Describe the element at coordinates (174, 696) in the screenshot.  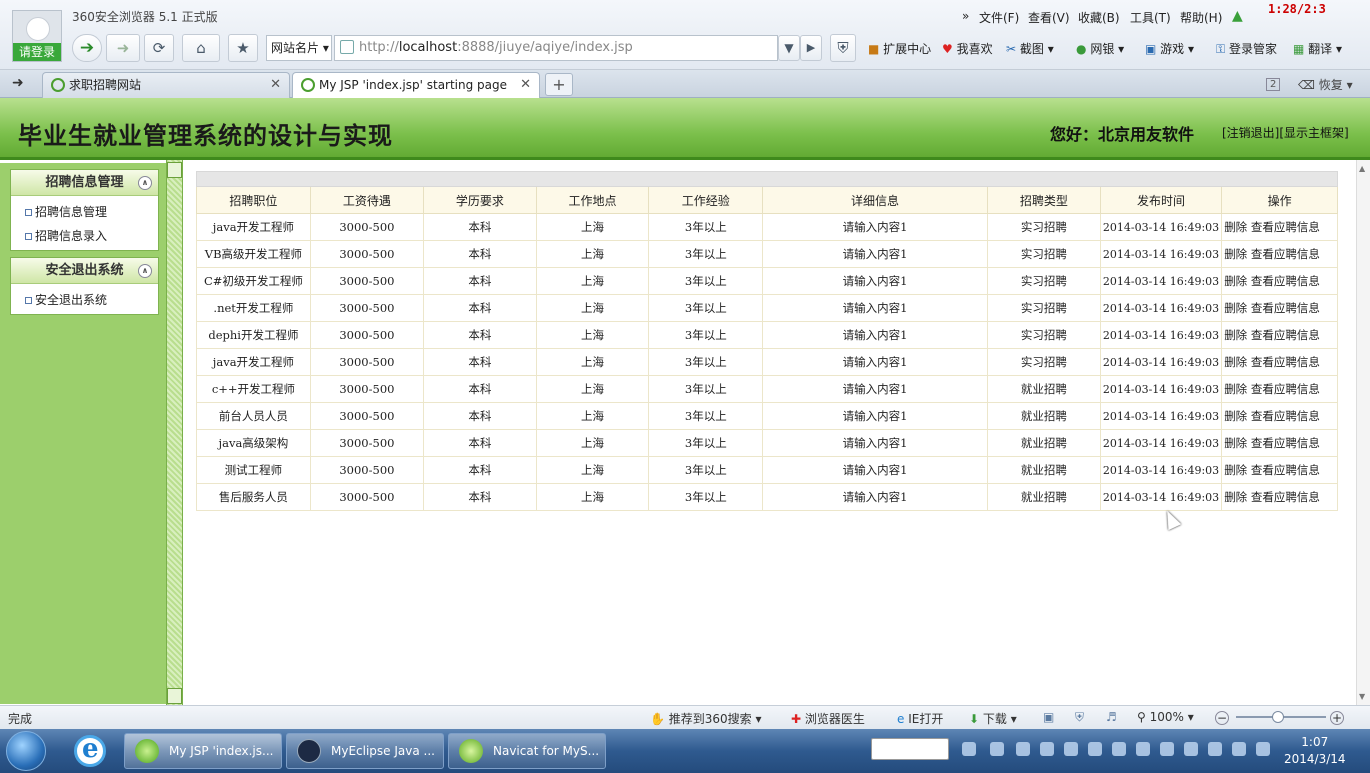
I see `splitter-toggle-bottom` at that location.